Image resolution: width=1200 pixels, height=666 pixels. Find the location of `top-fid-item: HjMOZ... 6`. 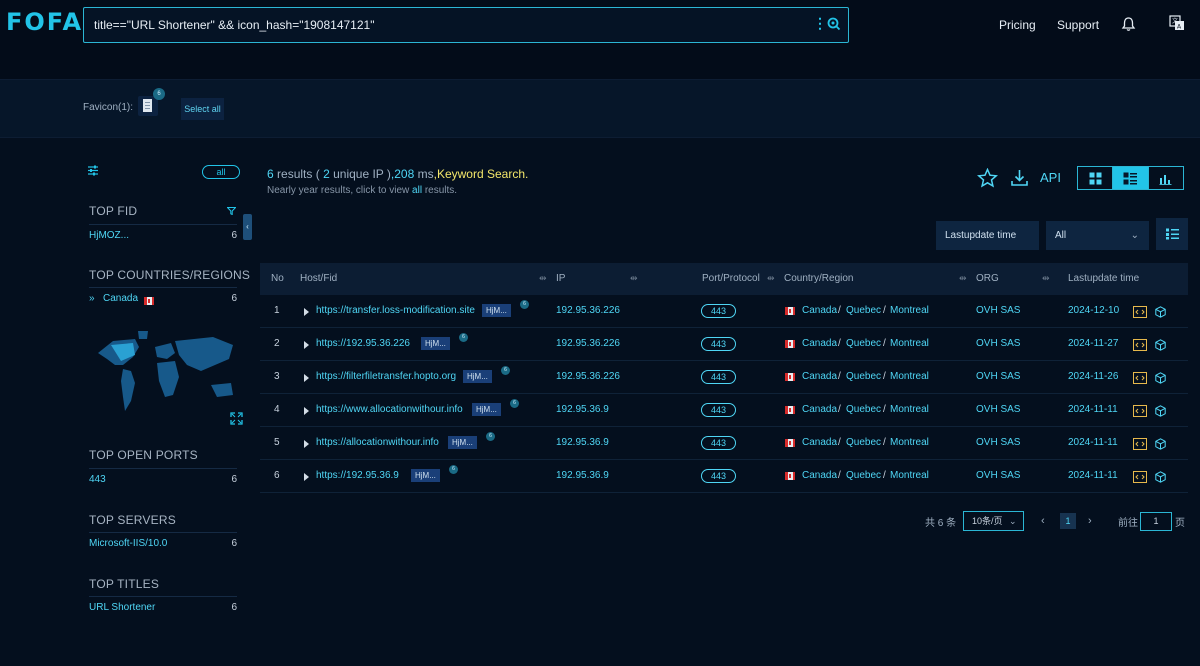

top-fid-item: HjMOZ... 6 is located at coordinates (163, 234).